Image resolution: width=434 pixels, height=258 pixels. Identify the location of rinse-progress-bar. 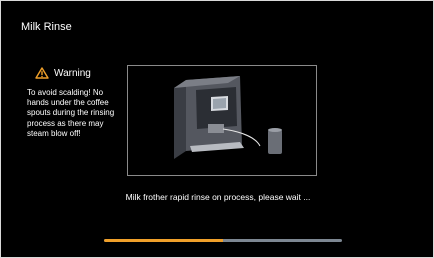
(223, 240).